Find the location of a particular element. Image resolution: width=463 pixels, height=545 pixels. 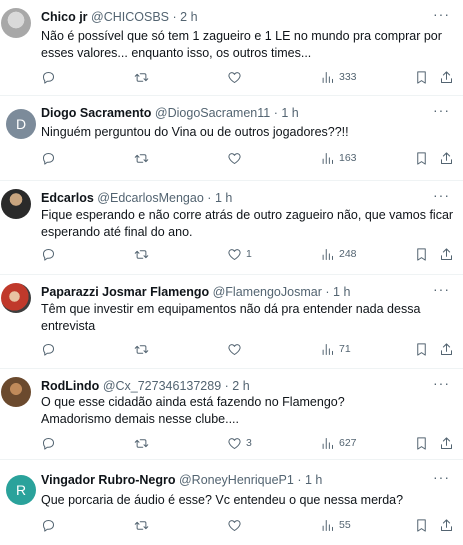

tweet-header: Chico jr @CHICOSBS · 2 h is located at coordinates (119, 17).